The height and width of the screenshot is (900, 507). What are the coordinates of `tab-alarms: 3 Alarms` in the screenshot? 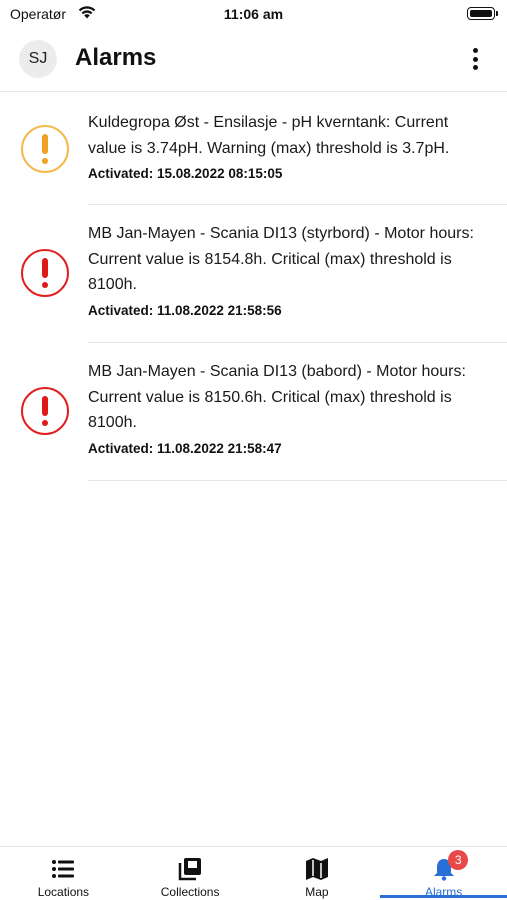 It's located at (443, 873).